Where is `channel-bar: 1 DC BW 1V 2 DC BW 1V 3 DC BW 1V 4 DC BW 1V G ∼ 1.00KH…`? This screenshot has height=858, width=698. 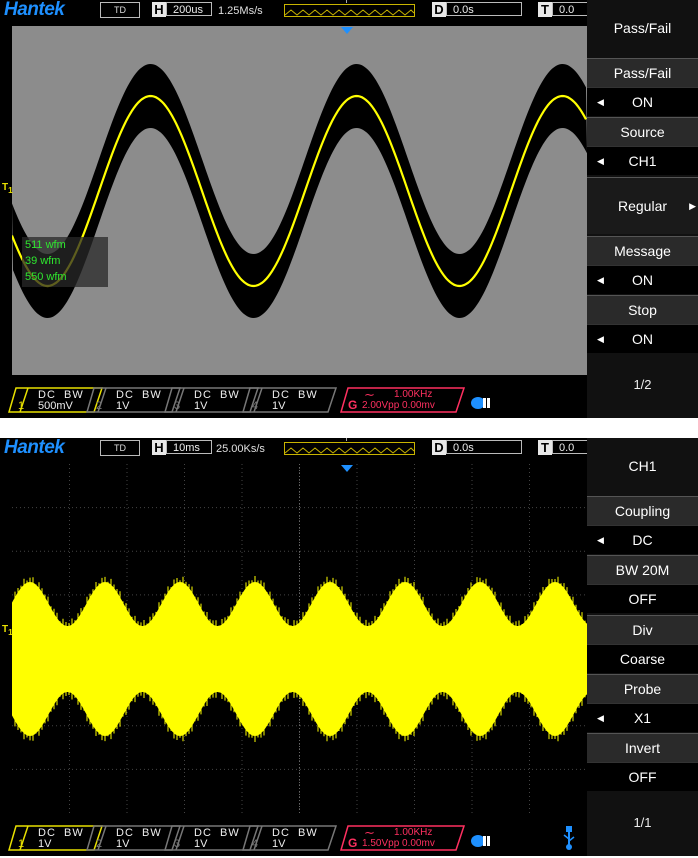 channel-bar: 1 DC BW 1V 2 DC BW 1V 3 DC BW 1V 4 DC BW 1V G ∼ 1.00KH… is located at coordinates (293, 838).